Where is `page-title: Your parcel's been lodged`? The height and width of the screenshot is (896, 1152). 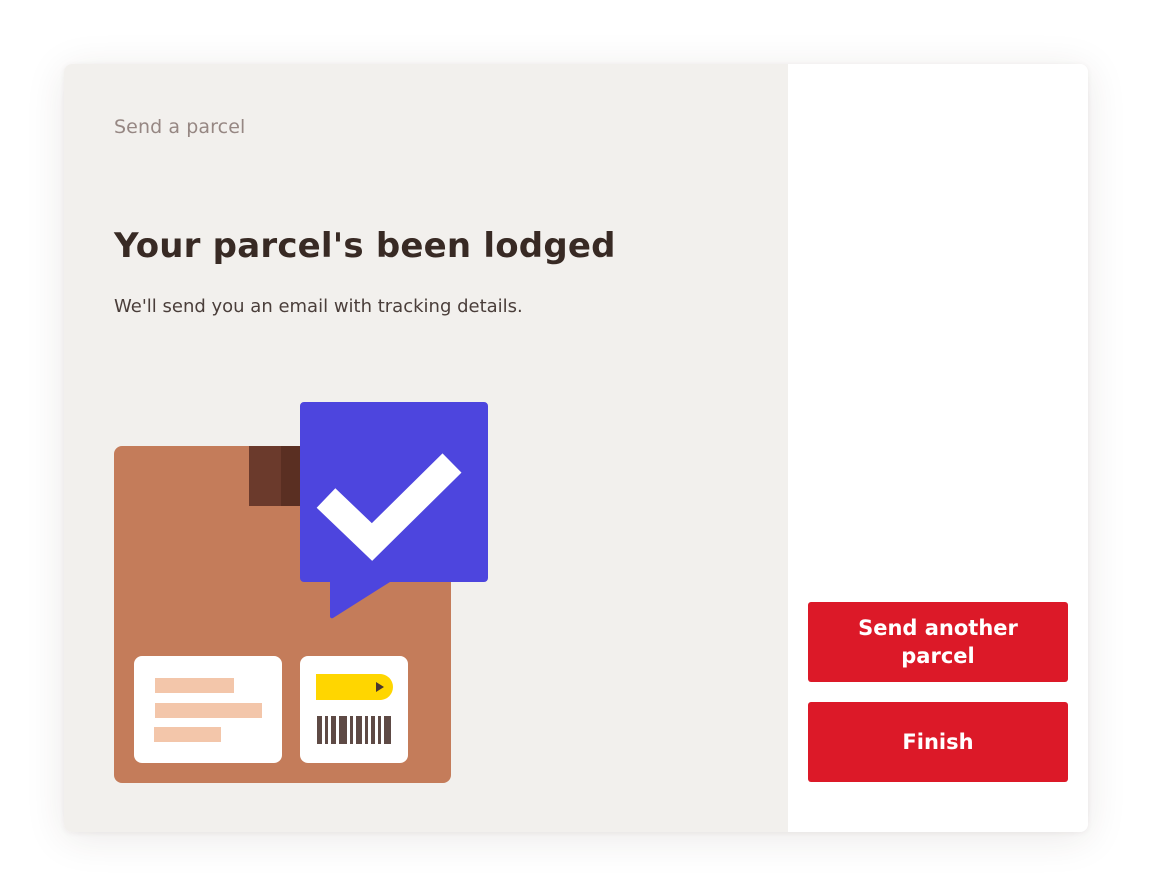
page-title: Your parcel's been lodged is located at coordinates (365, 246).